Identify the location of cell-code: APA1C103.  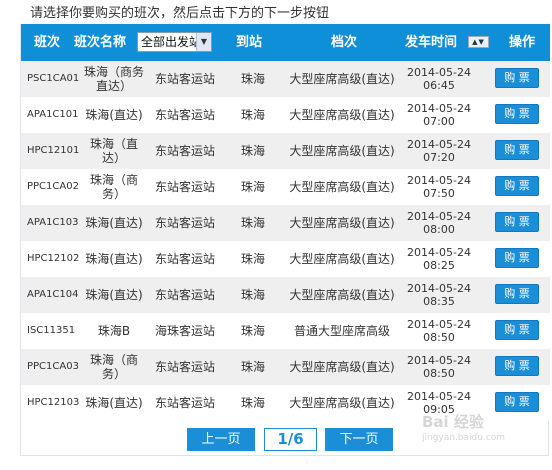
(53, 222).